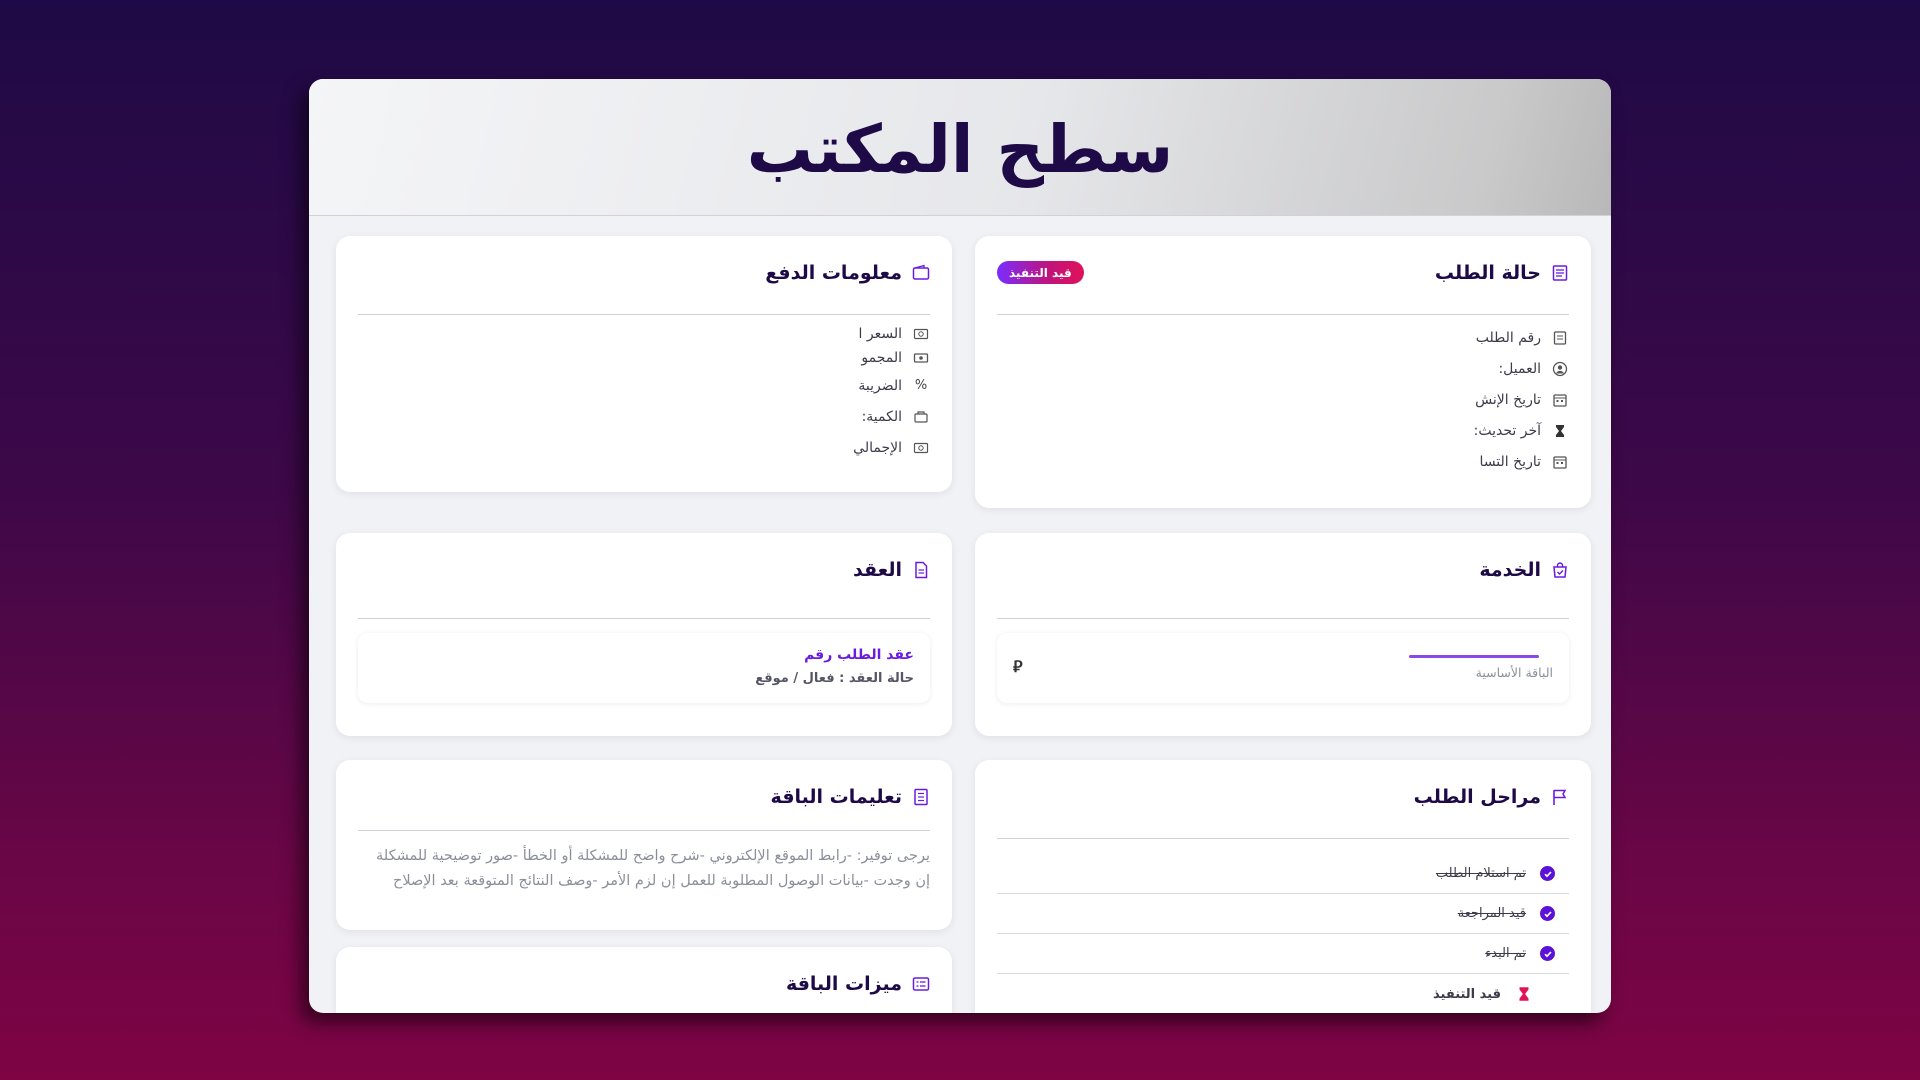 Image resolution: width=1920 pixels, height=1080 pixels. Describe the element at coordinates (1560, 369) in the screenshot. I see `user-circle-icon` at that location.